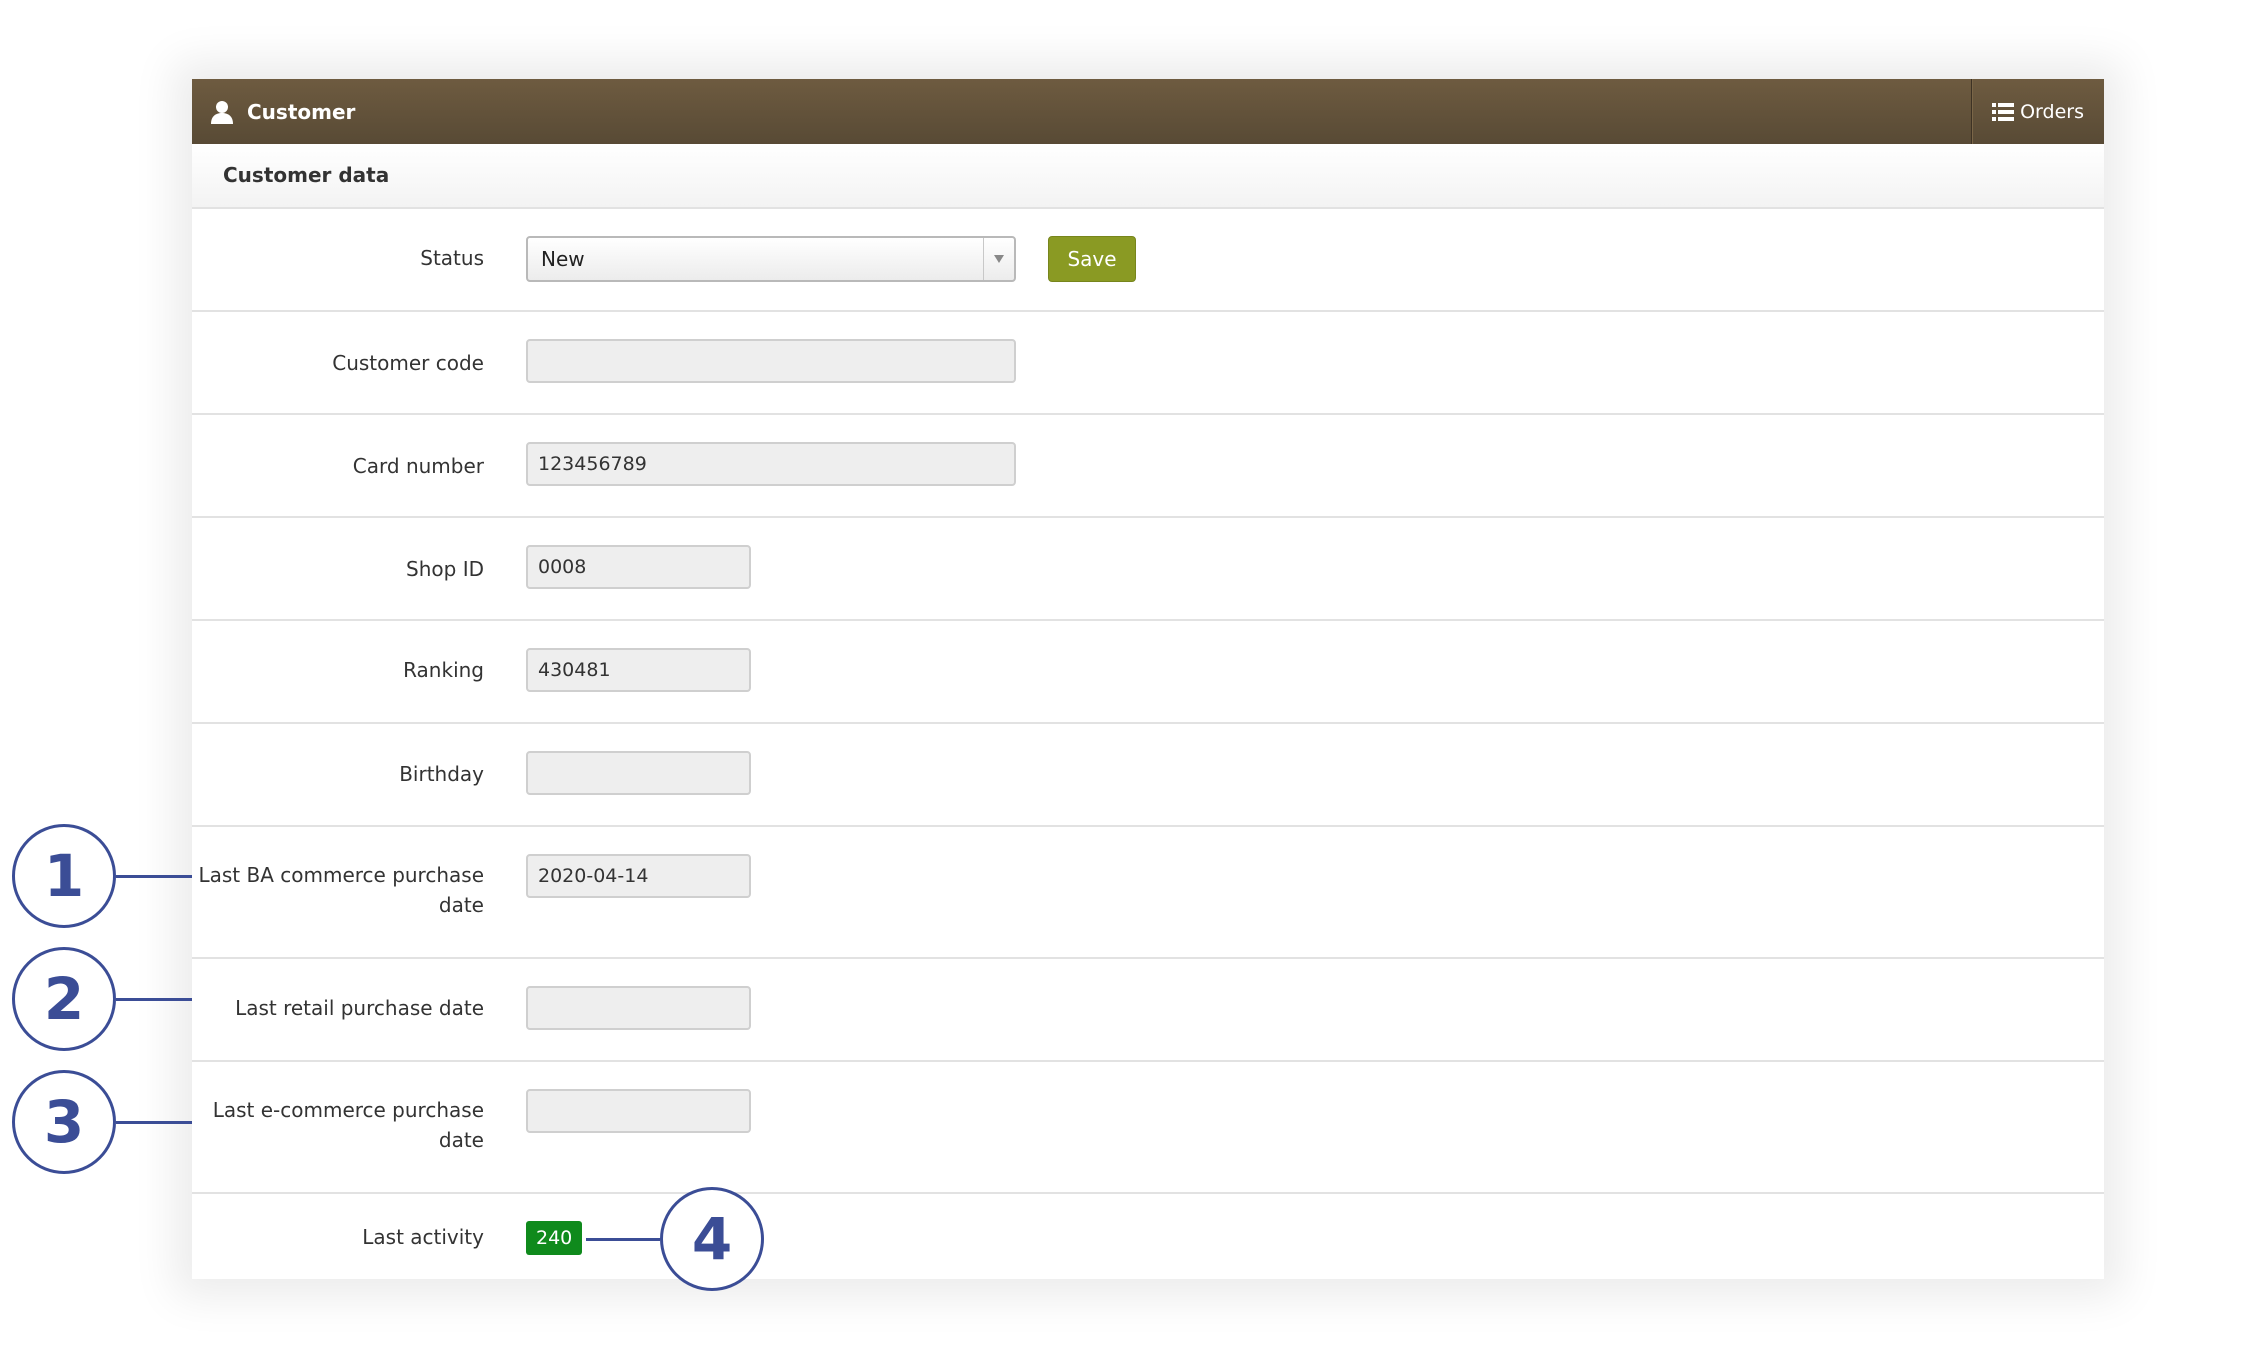  What do you see at coordinates (348, 1110) in the screenshot?
I see `last-ecommerce-purchase-label-line1: Last e-commerce purchase` at bounding box center [348, 1110].